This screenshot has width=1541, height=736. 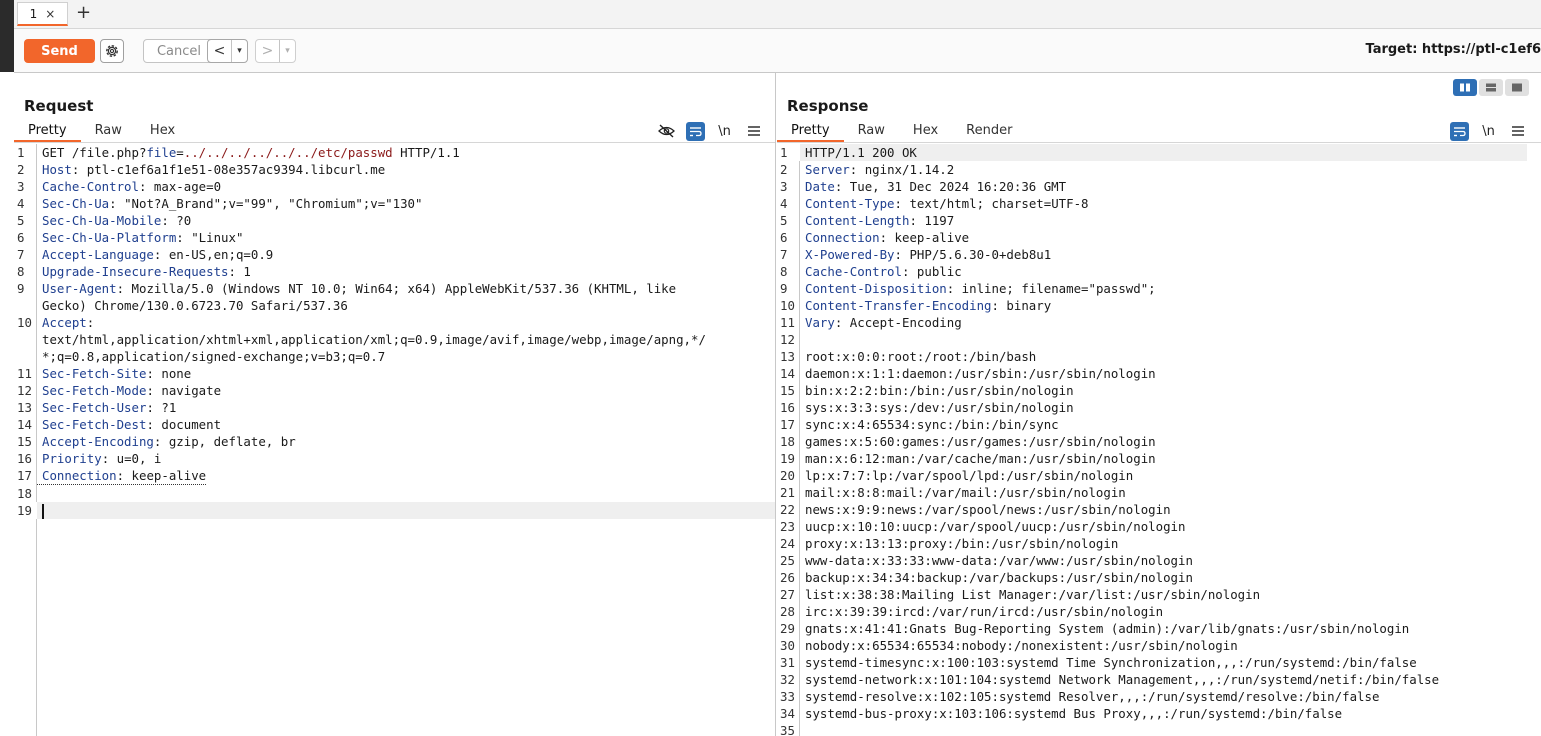 I want to click on response-tab-pretty: Pretty, so click(x=810, y=131).